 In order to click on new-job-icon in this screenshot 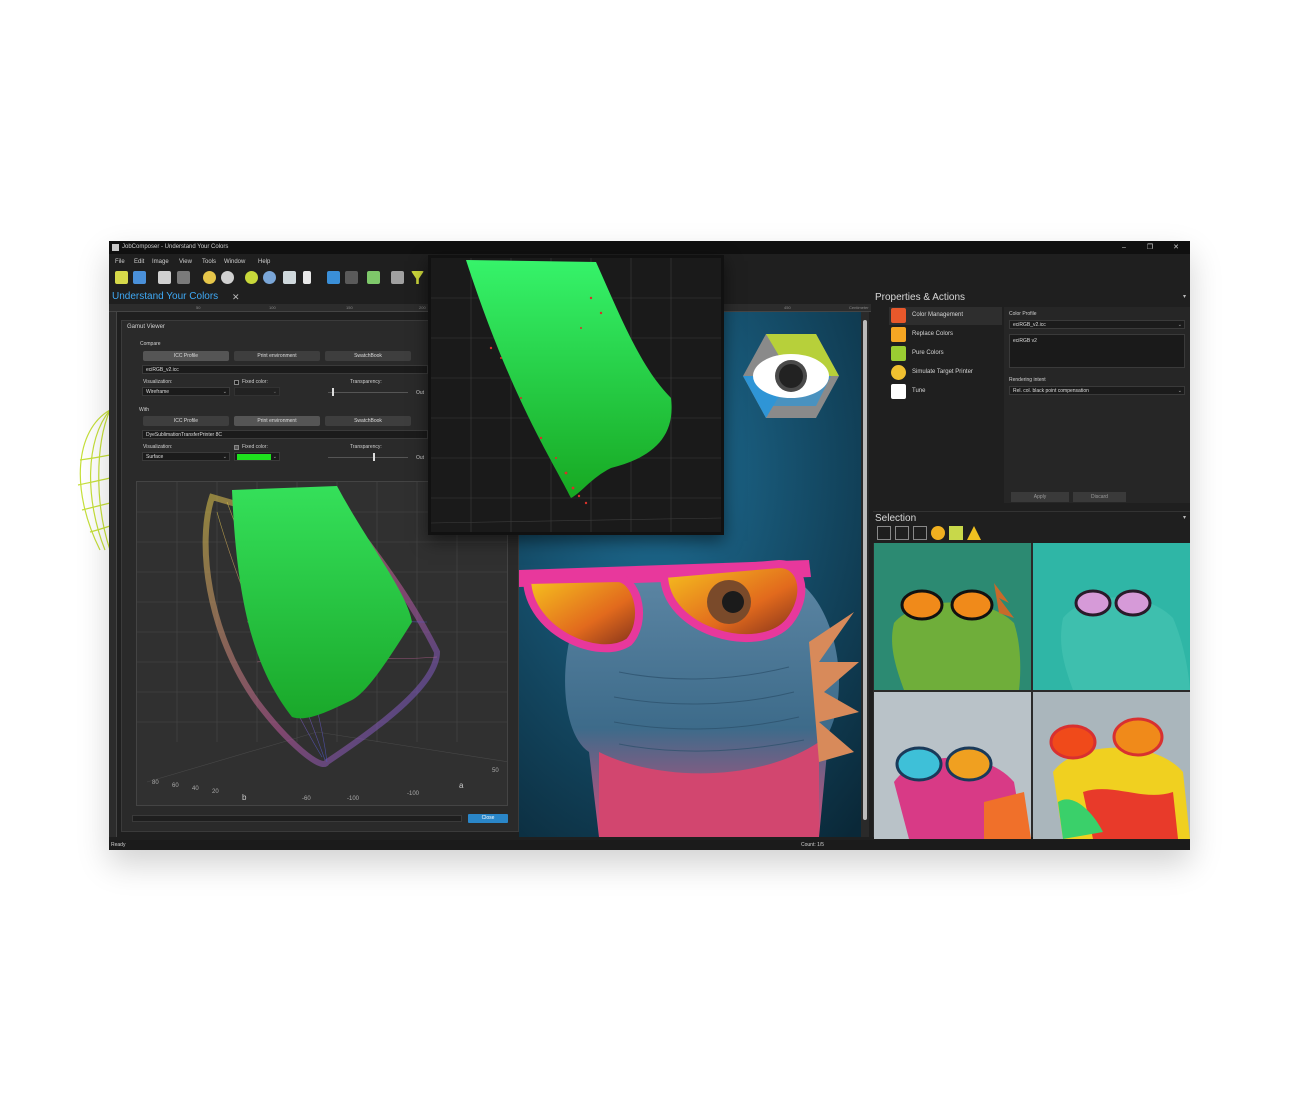, I will do `click(121, 277)`.